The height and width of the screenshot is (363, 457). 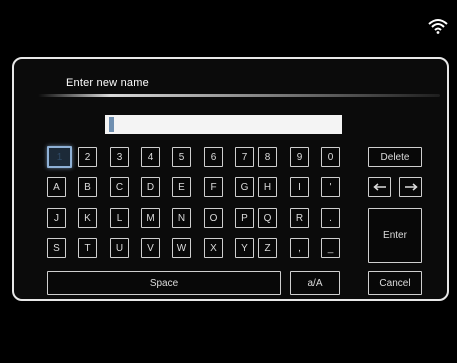 What do you see at coordinates (213, 157) in the screenshot?
I see `key-6: 6` at bounding box center [213, 157].